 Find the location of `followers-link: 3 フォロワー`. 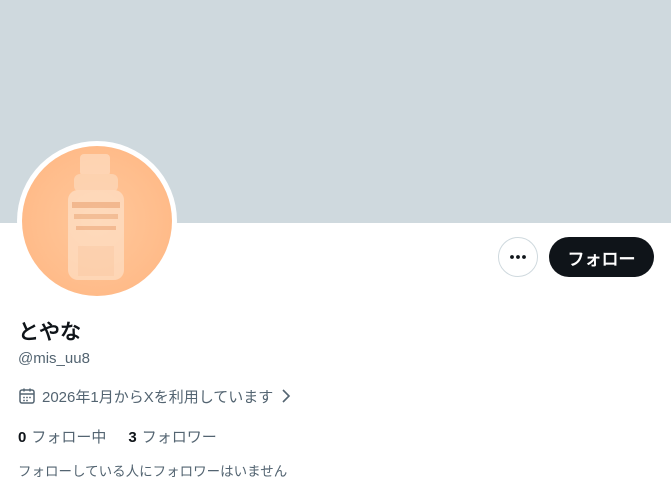

followers-link: 3 フォロワー is located at coordinates (172, 436).